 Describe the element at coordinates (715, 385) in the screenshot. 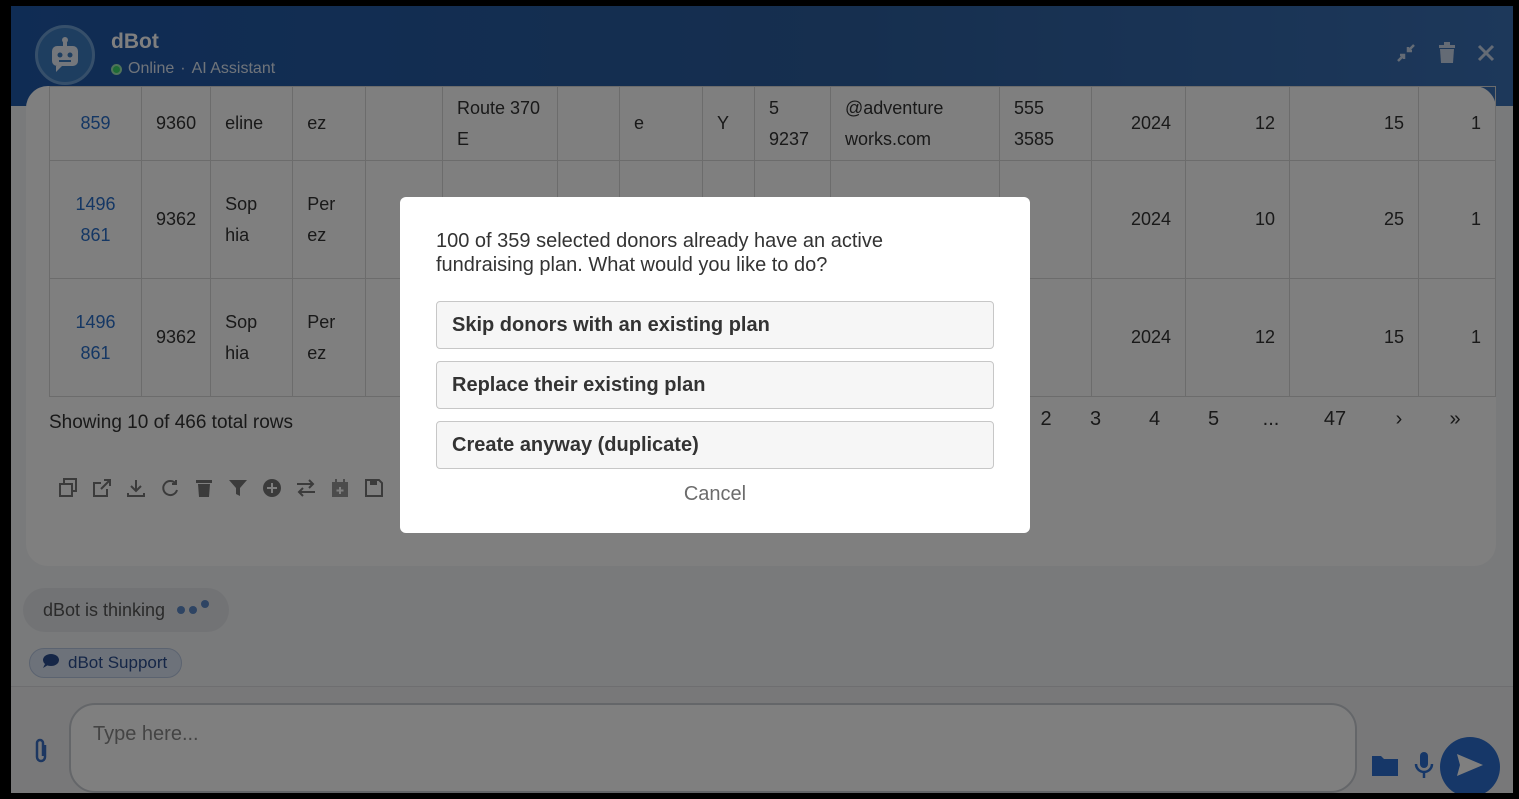

I see `replace-existing-button: Replace their existing plan` at that location.